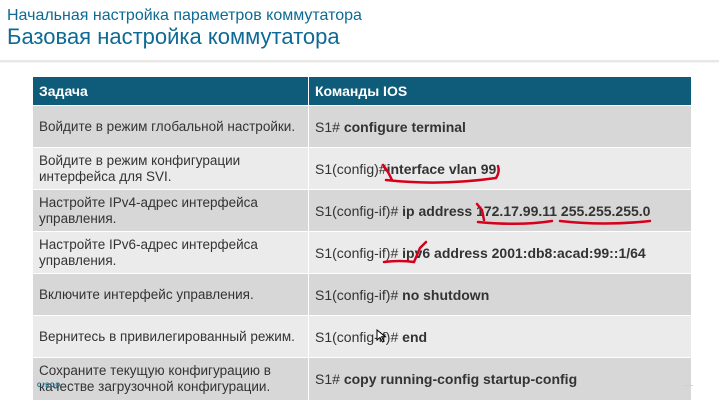 The width and height of the screenshot is (719, 407). I want to click on slide-title: Базовая настройка коммутатора, so click(173, 36).